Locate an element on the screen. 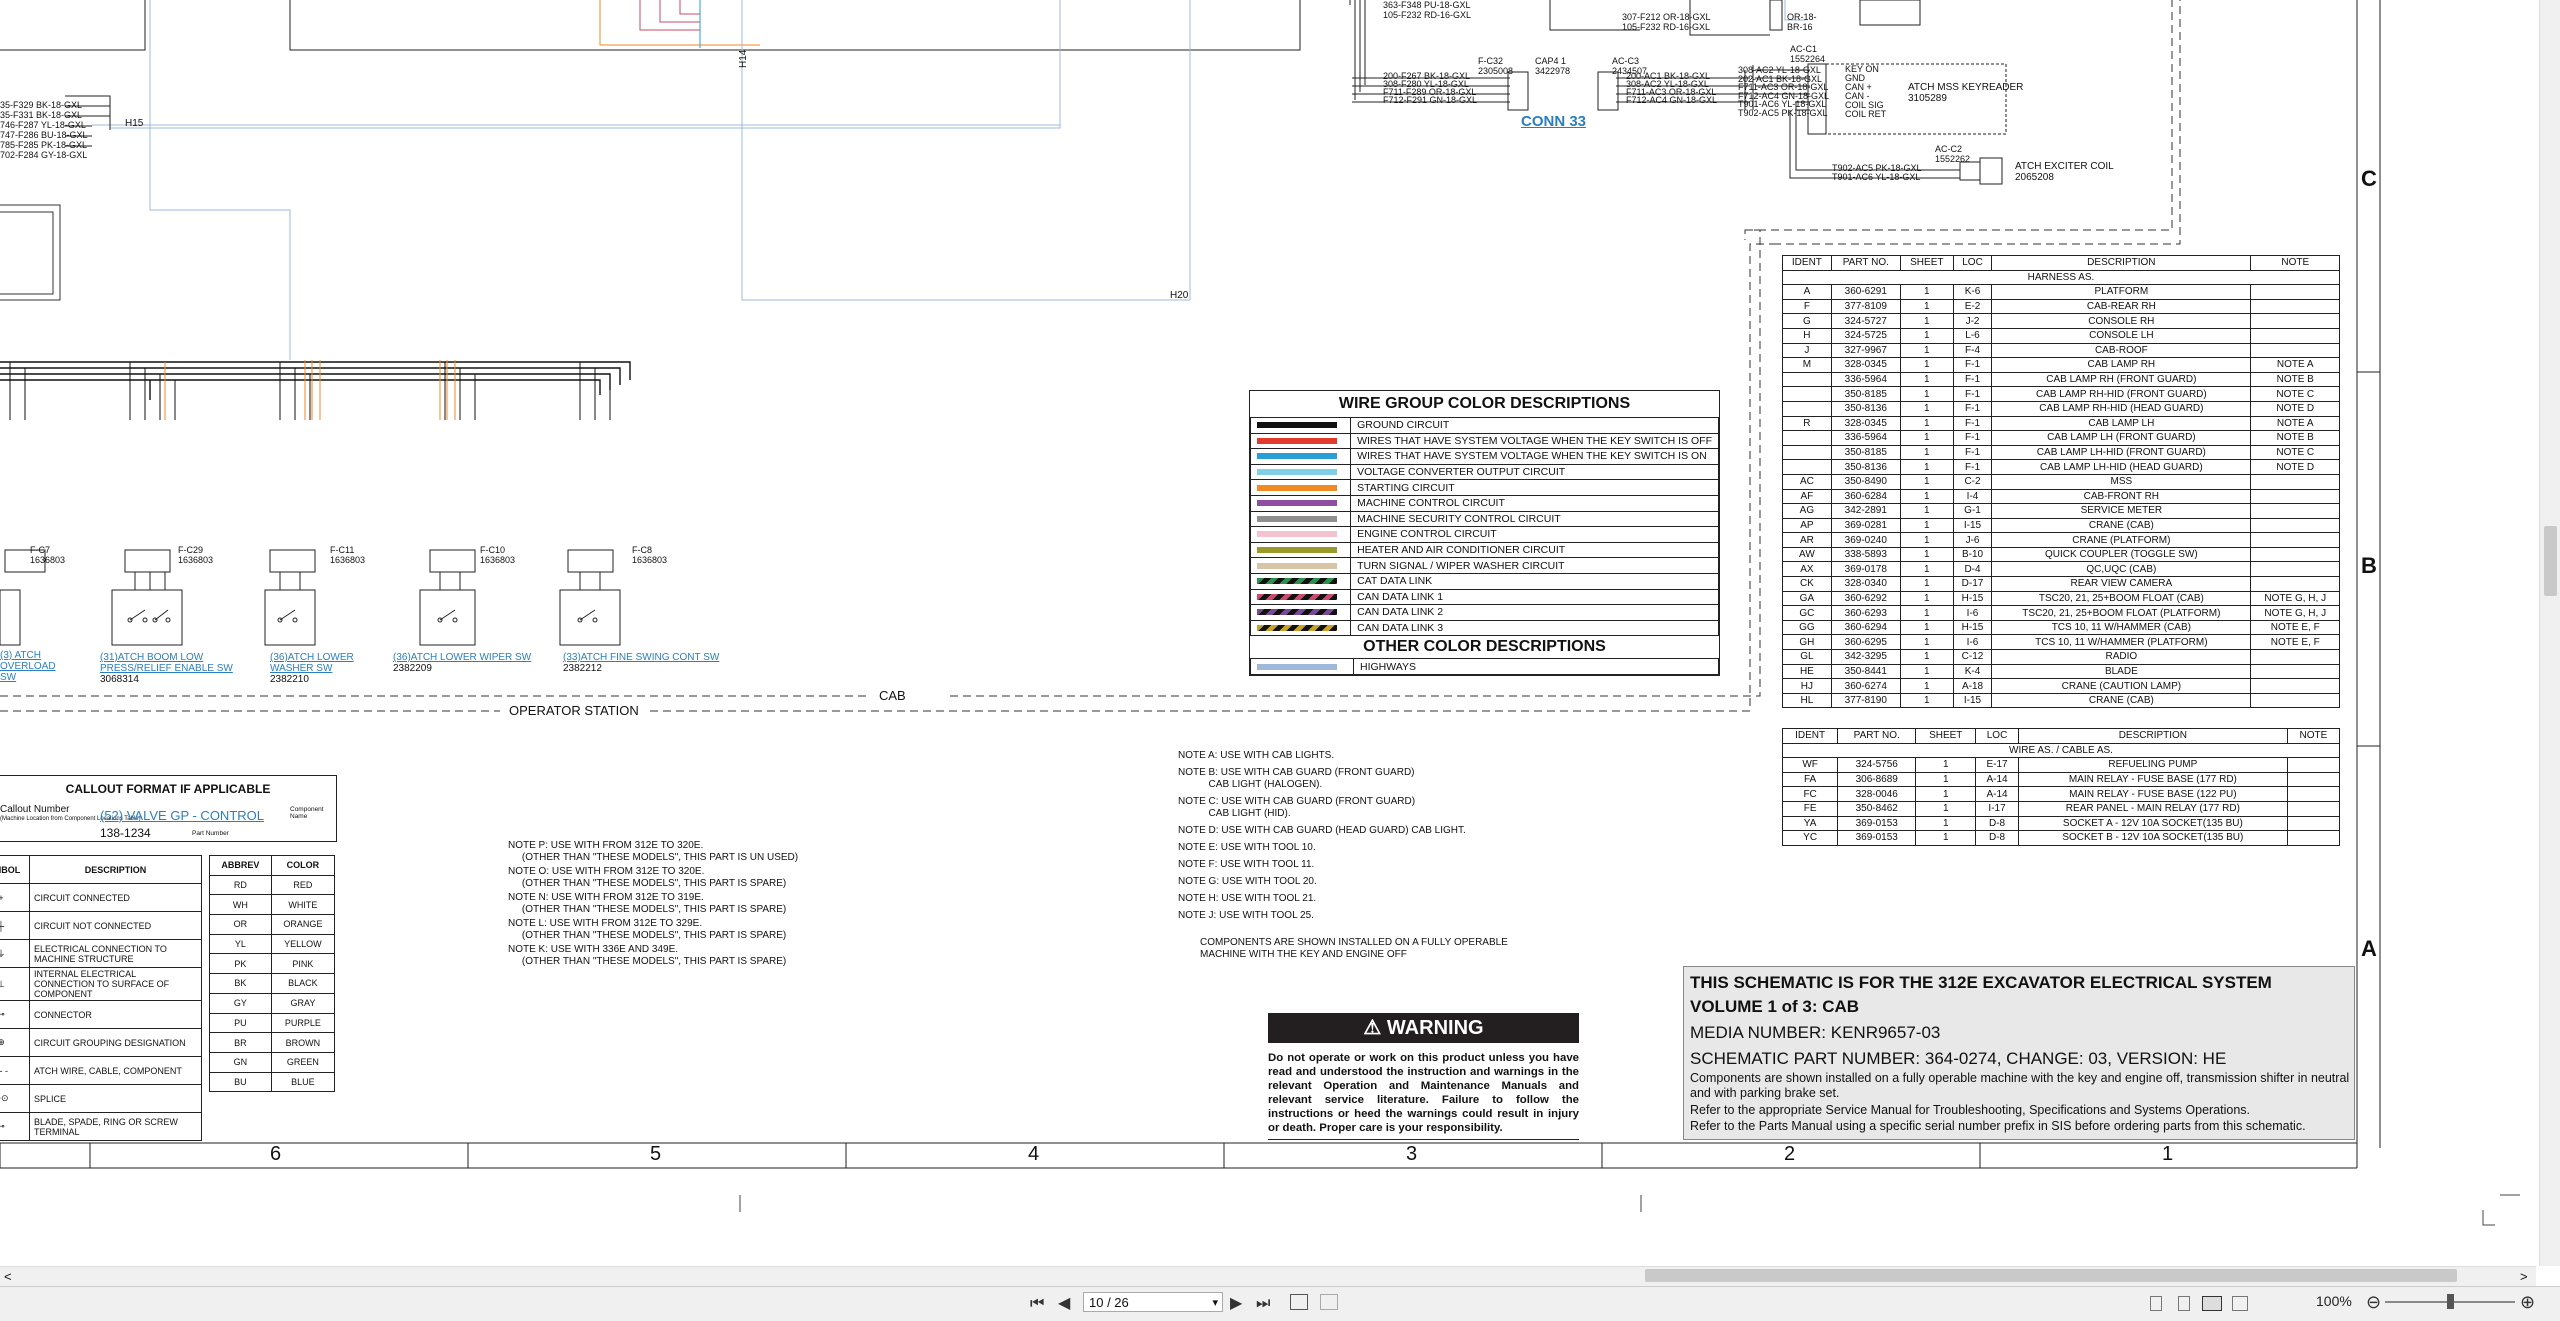 The height and width of the screenshot is (1321, 2560). vertical-scrollbar is located at coordinates (2549, 633).